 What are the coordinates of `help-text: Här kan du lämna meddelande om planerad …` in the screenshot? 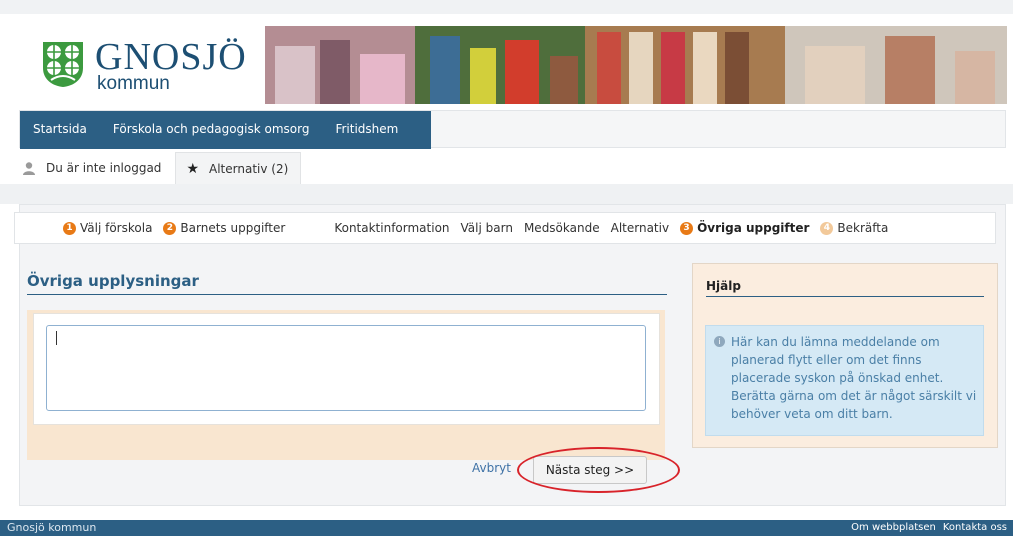 It's located at (854, 378).